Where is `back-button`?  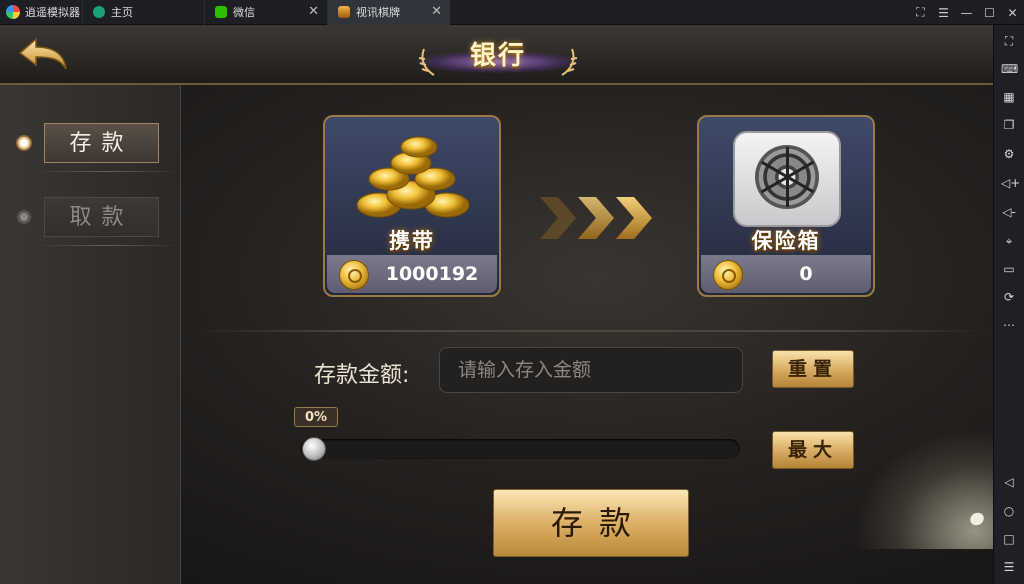
back-button is located at coordinates (42, 54).